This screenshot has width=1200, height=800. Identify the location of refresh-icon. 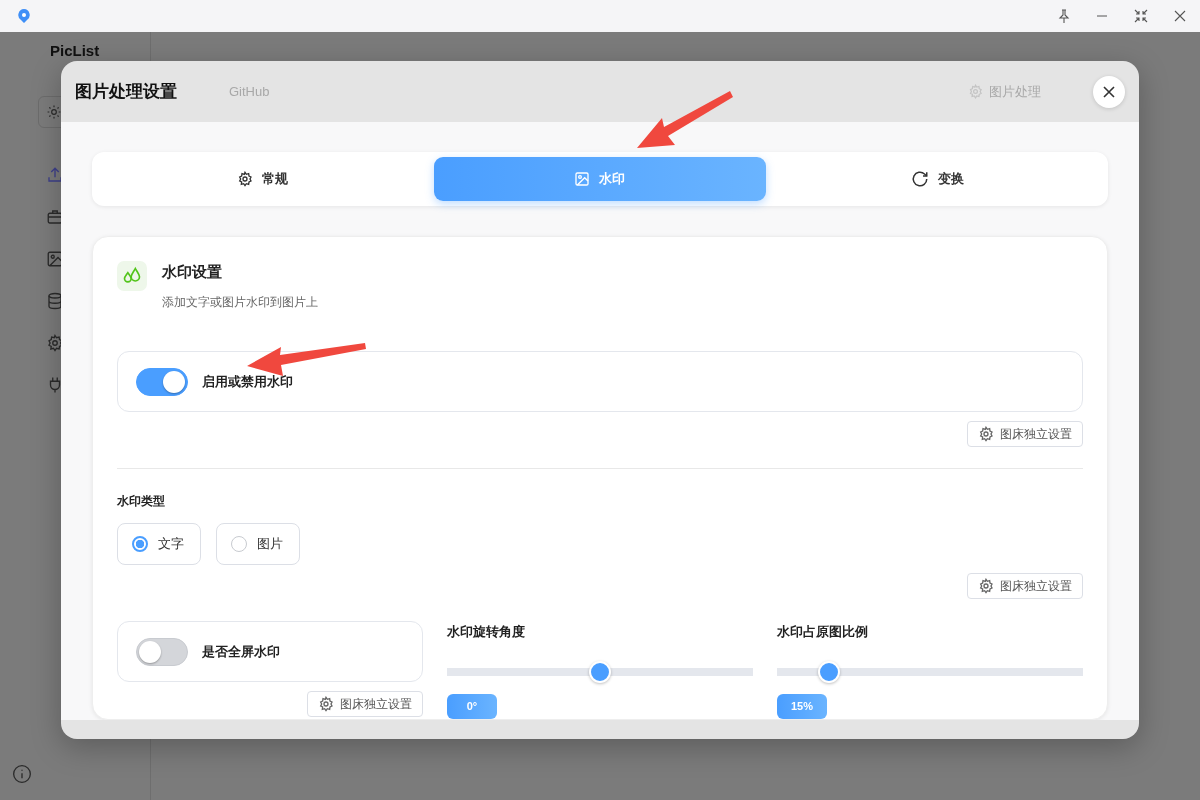
(919, 179).